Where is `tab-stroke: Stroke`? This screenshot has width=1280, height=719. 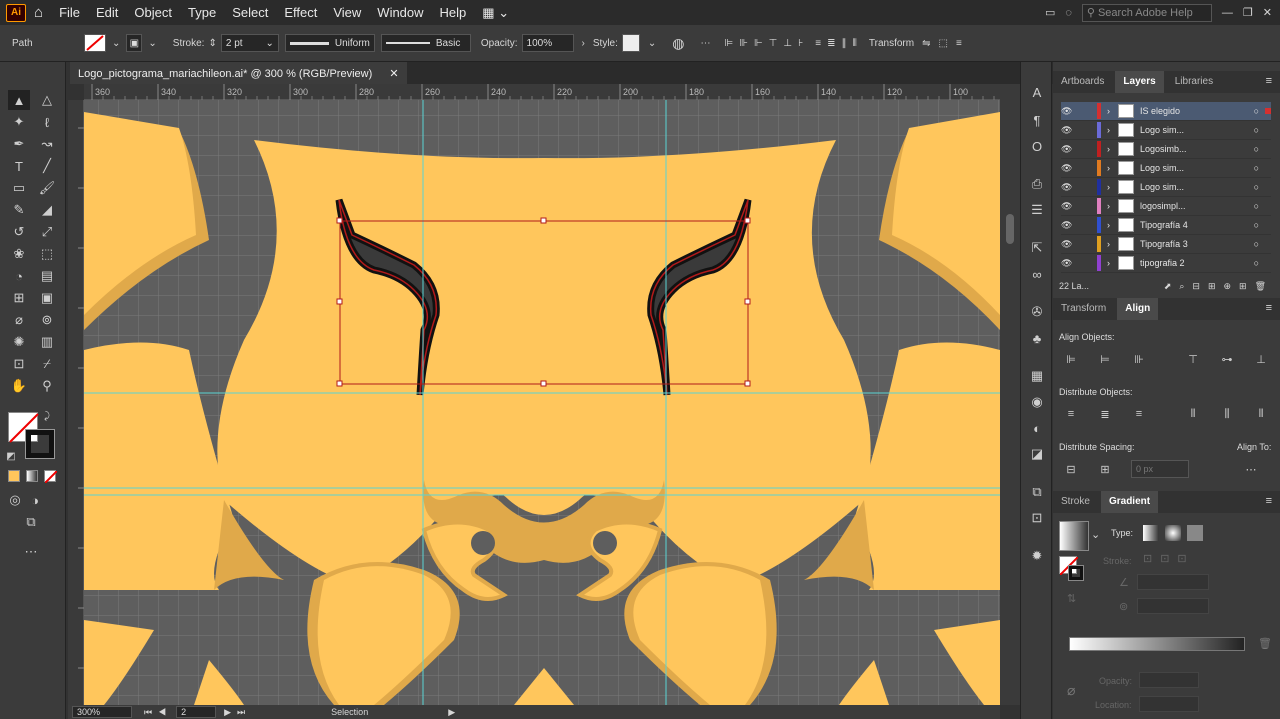
tab-stroke: Stroke is located at coordinates (1075, 502).